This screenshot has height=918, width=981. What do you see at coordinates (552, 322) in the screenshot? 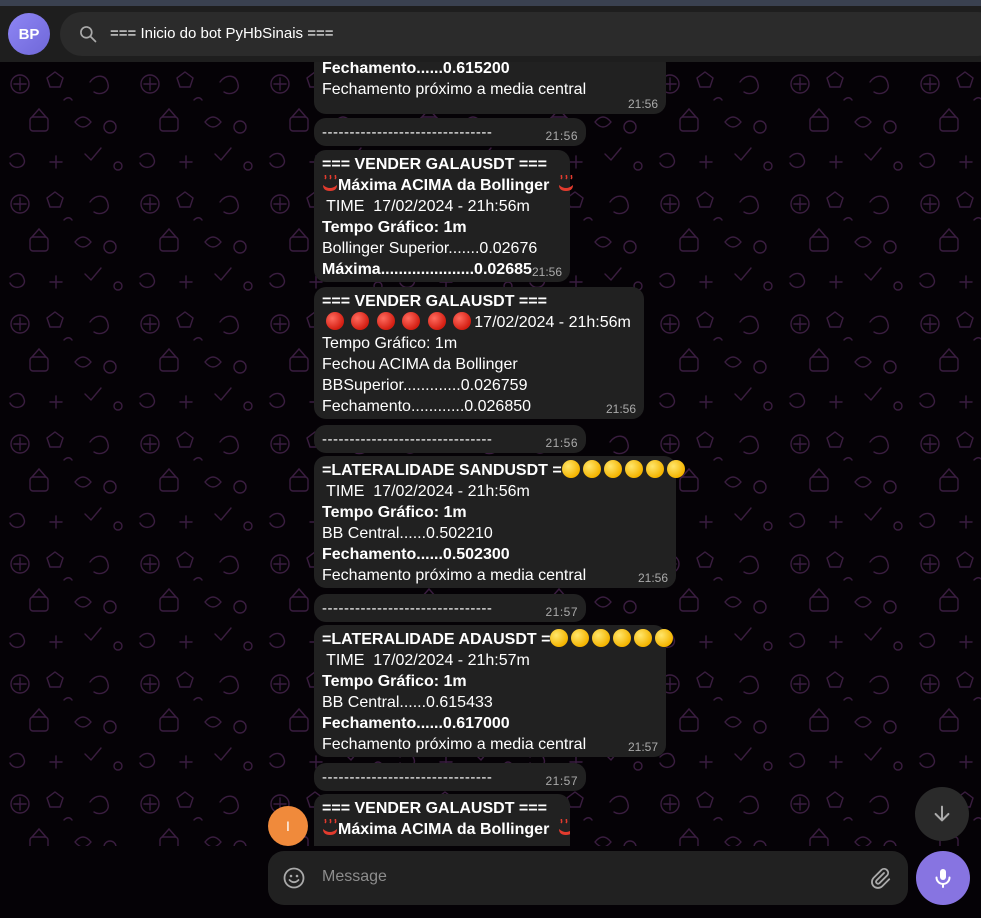
I see `message-text: 17/02/2024 - 21h:56m` at bounding box center [552, 322].